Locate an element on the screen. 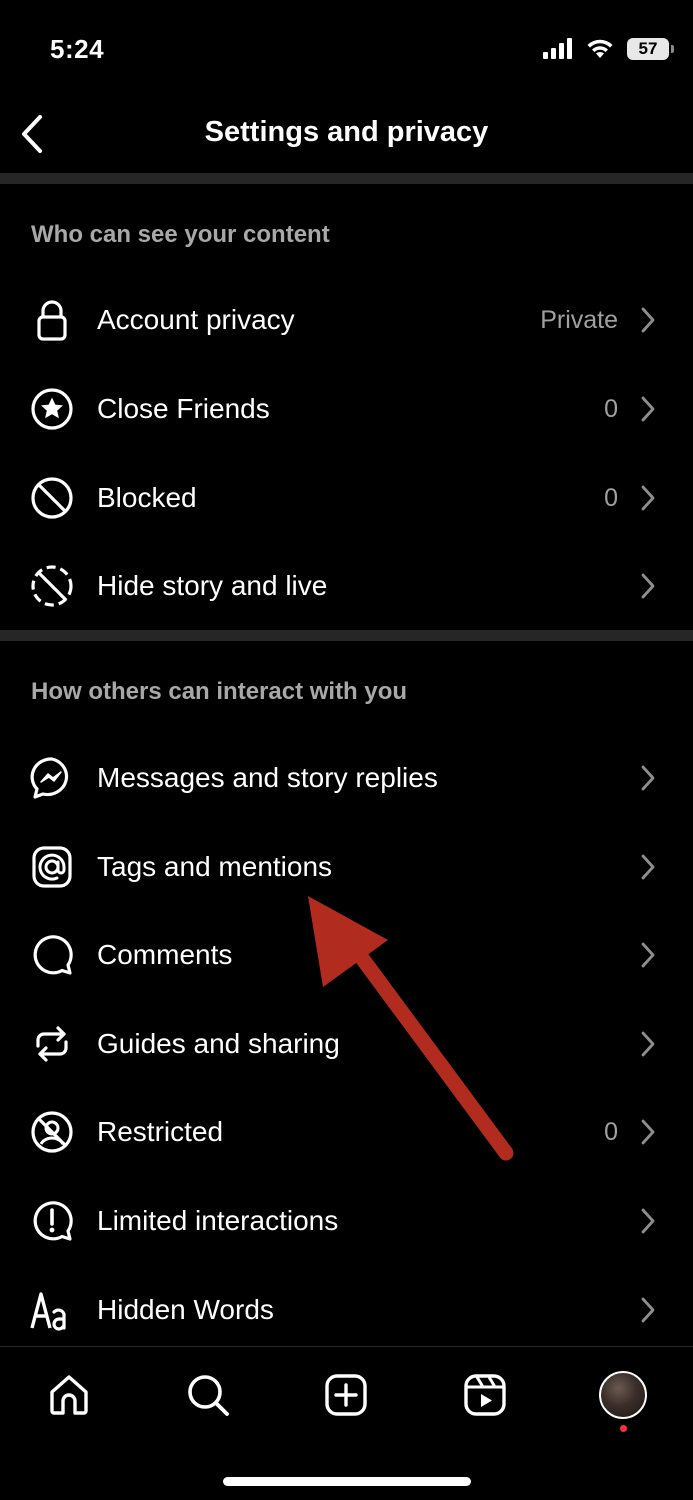  limited-interactions-icon is located at coordinates (52, 1221).